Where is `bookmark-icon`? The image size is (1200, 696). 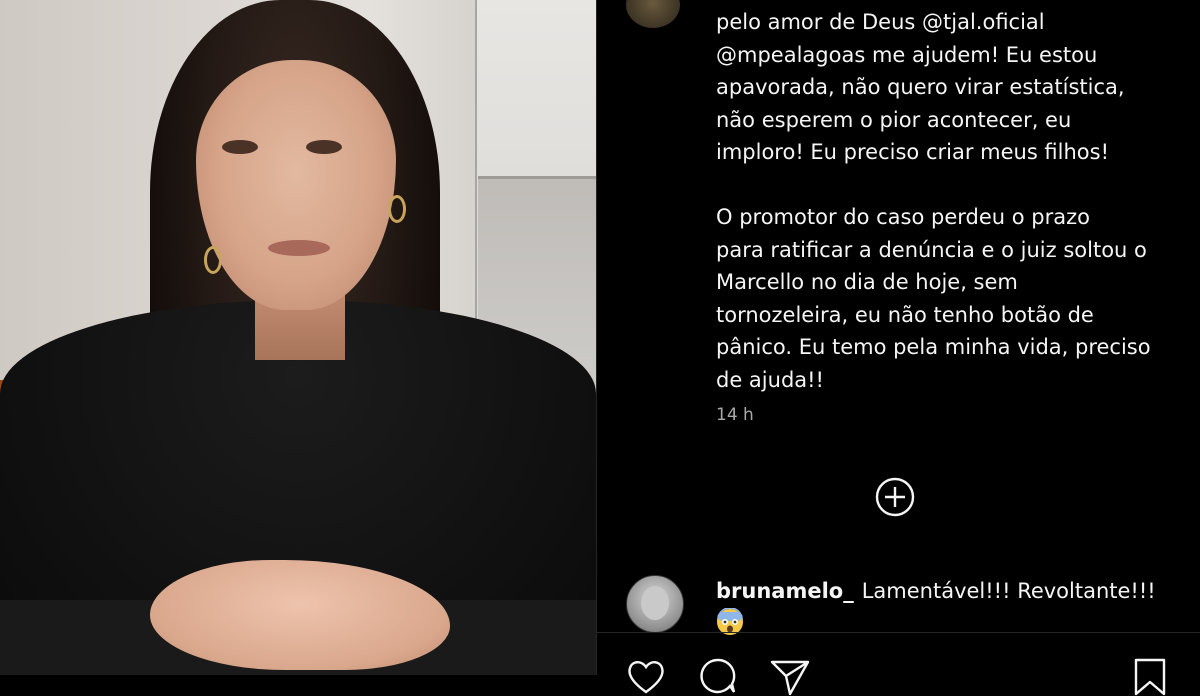
bookmark-icon is located at coordinates (1150, 676).